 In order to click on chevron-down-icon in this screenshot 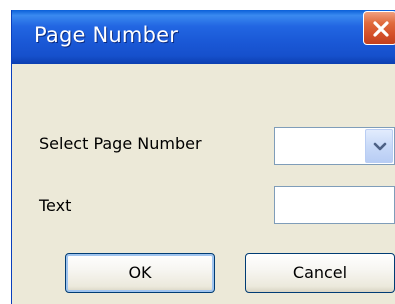, I will do `click(380, 146)`.